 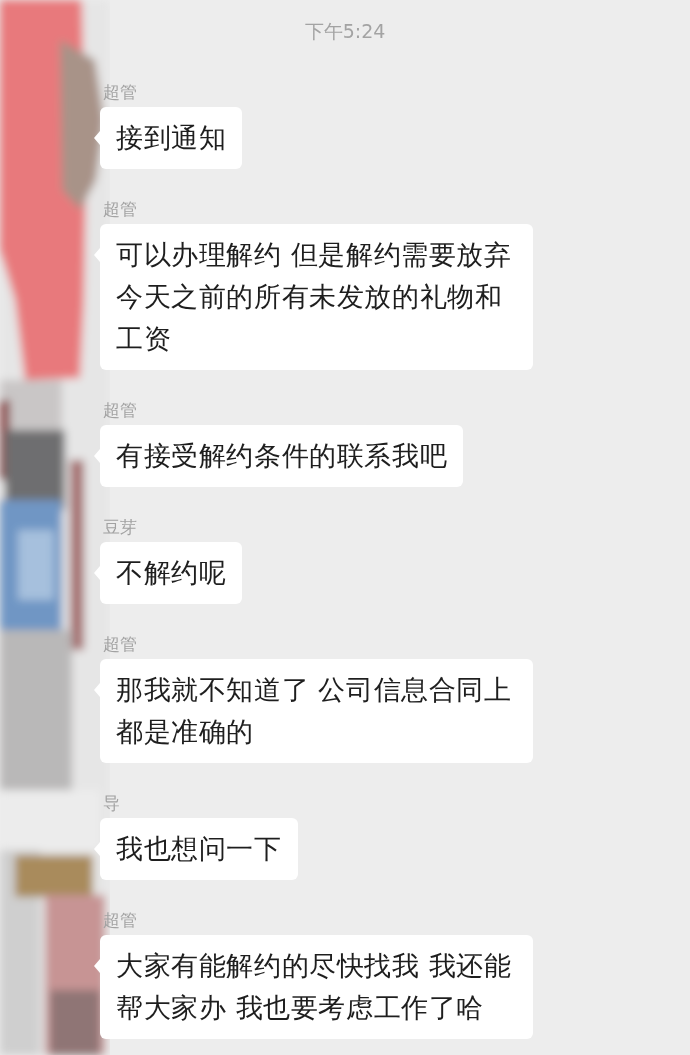 I want to click on timestamp: 下午5:24, so click(x=345, y=31).